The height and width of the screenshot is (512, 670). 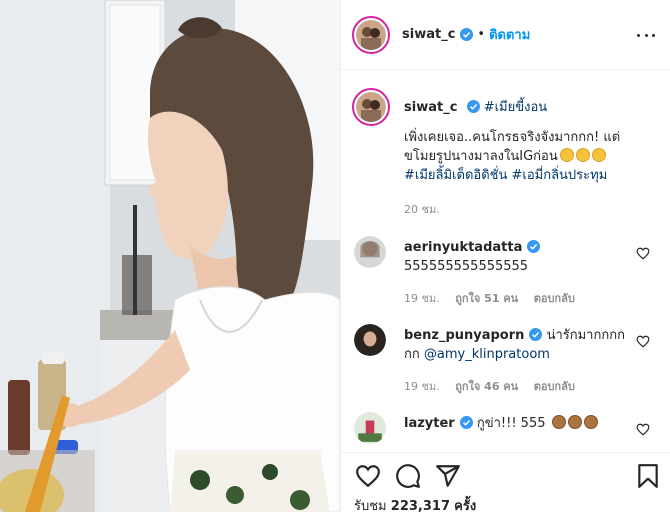 I want to click on more-options-icon, so click(x=646, y=35).